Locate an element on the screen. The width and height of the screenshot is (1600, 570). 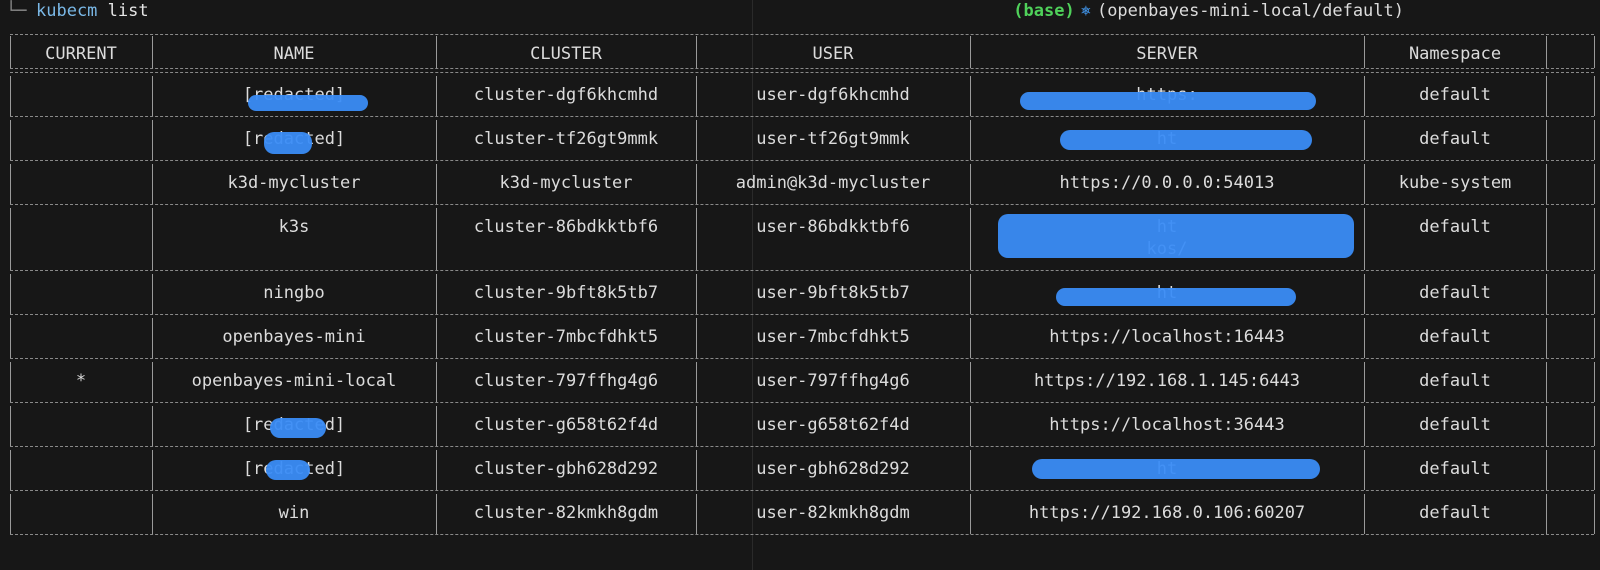
cell-user: user-82kmkh8gdm is located at coordinates (833, 513).